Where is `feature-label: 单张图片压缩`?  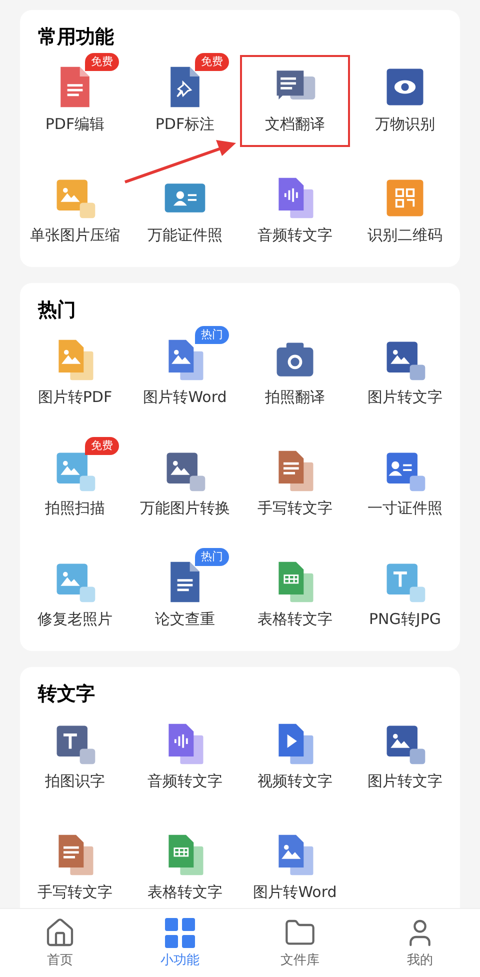
feature-label: 单张图片压缩 is located at coordinates (75, 235).